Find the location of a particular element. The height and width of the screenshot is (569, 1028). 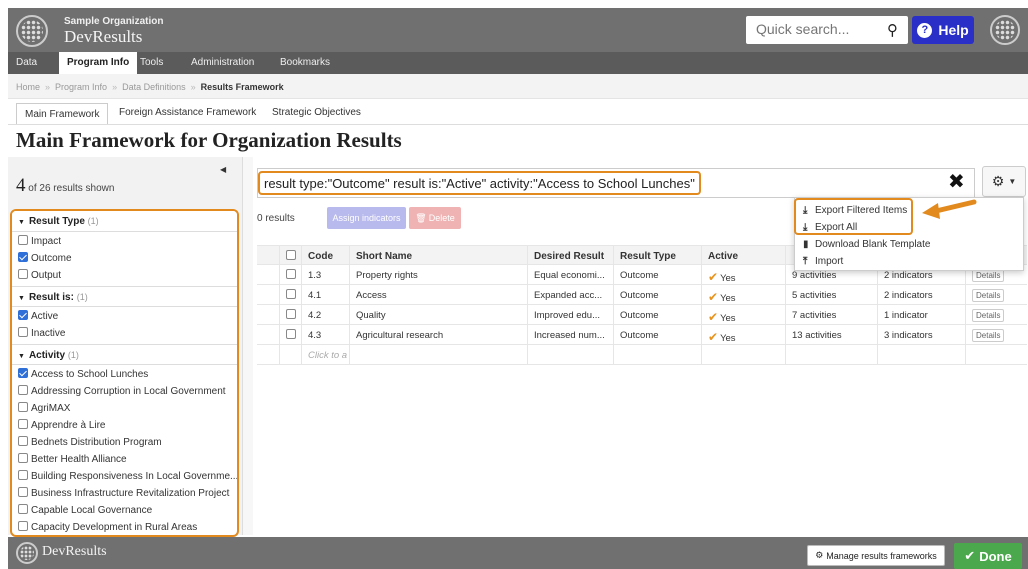

menu-item-download-template: ▮ Download Blank Template is located at coordinates (866, 244).